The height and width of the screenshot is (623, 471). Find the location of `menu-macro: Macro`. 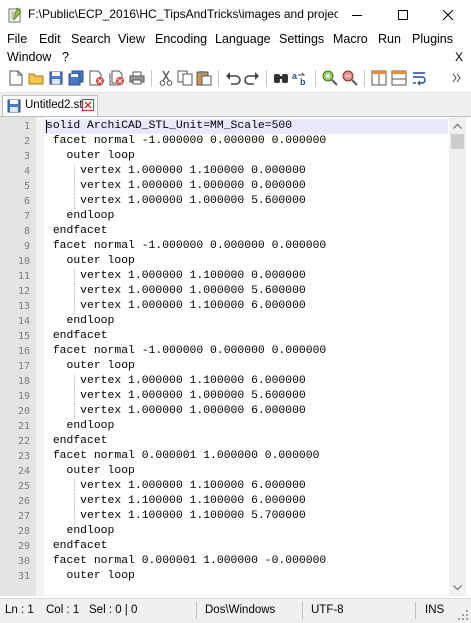

menu-macro: Macro is located at coordinates (350, 39).